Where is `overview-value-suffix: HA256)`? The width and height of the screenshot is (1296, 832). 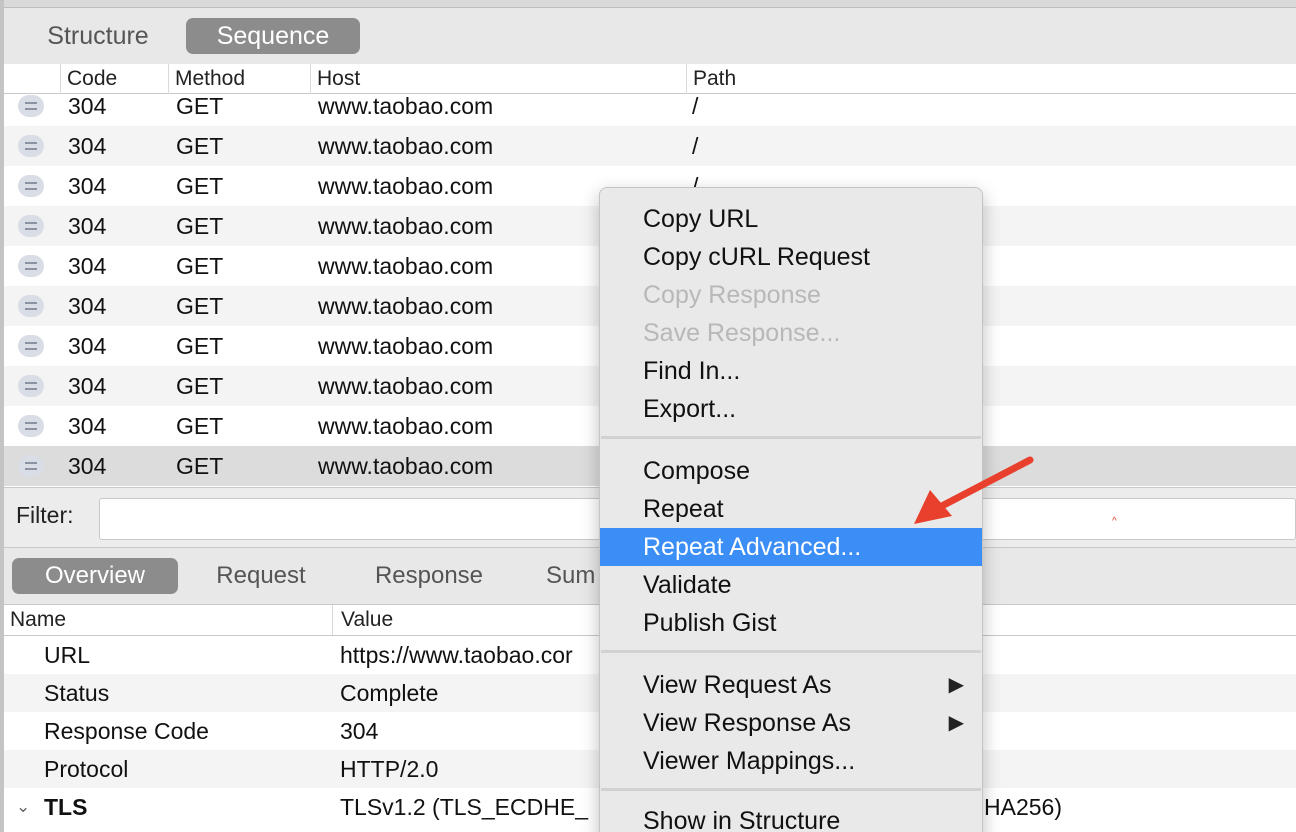
overview-value-suffix: HA256) is located at coordinates (1023, 807).